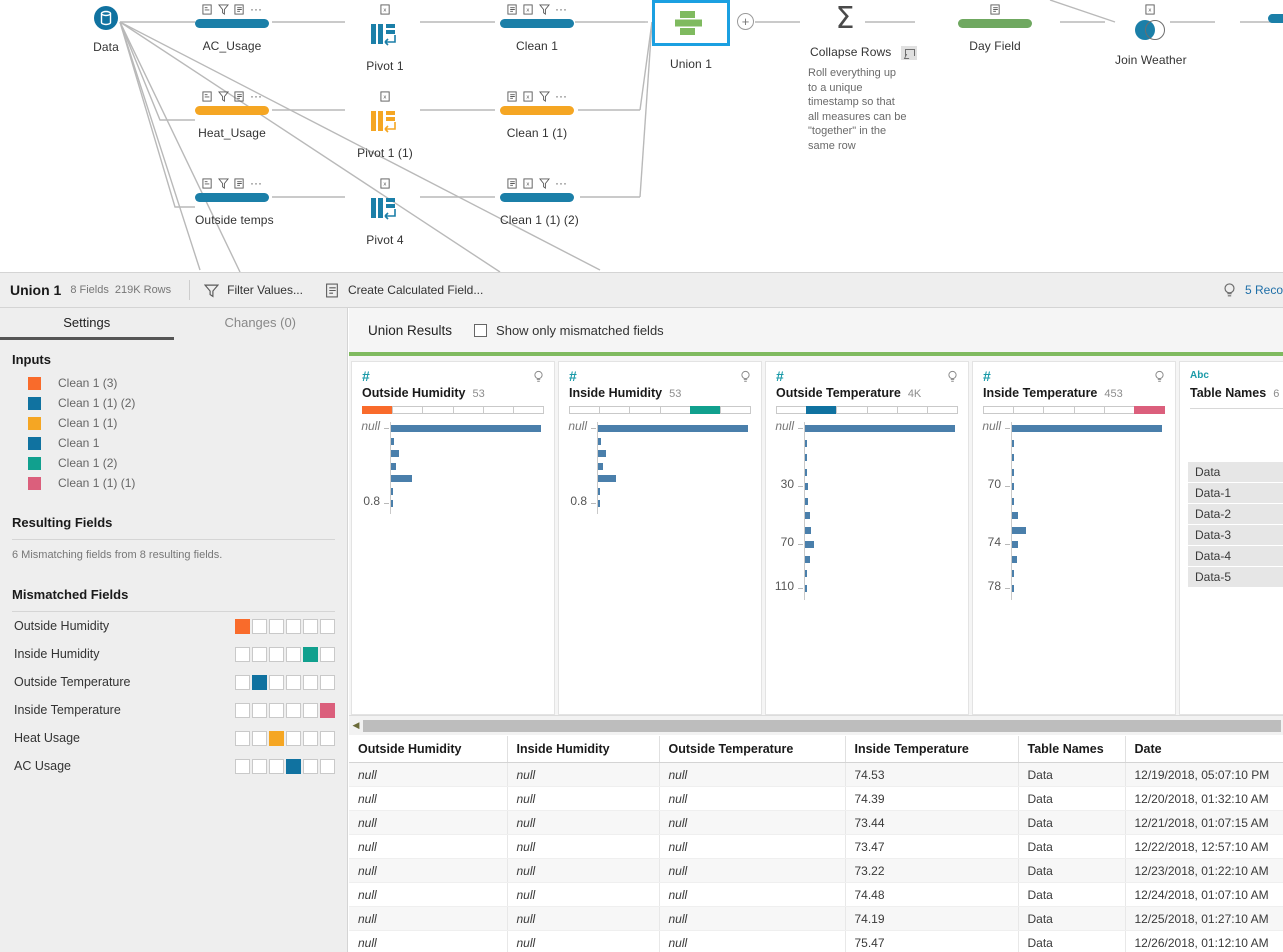  Describe the element at coordinates (173, 654) in the screenshot. I see `mismatched-field-row: Inside Humidity` at that location.